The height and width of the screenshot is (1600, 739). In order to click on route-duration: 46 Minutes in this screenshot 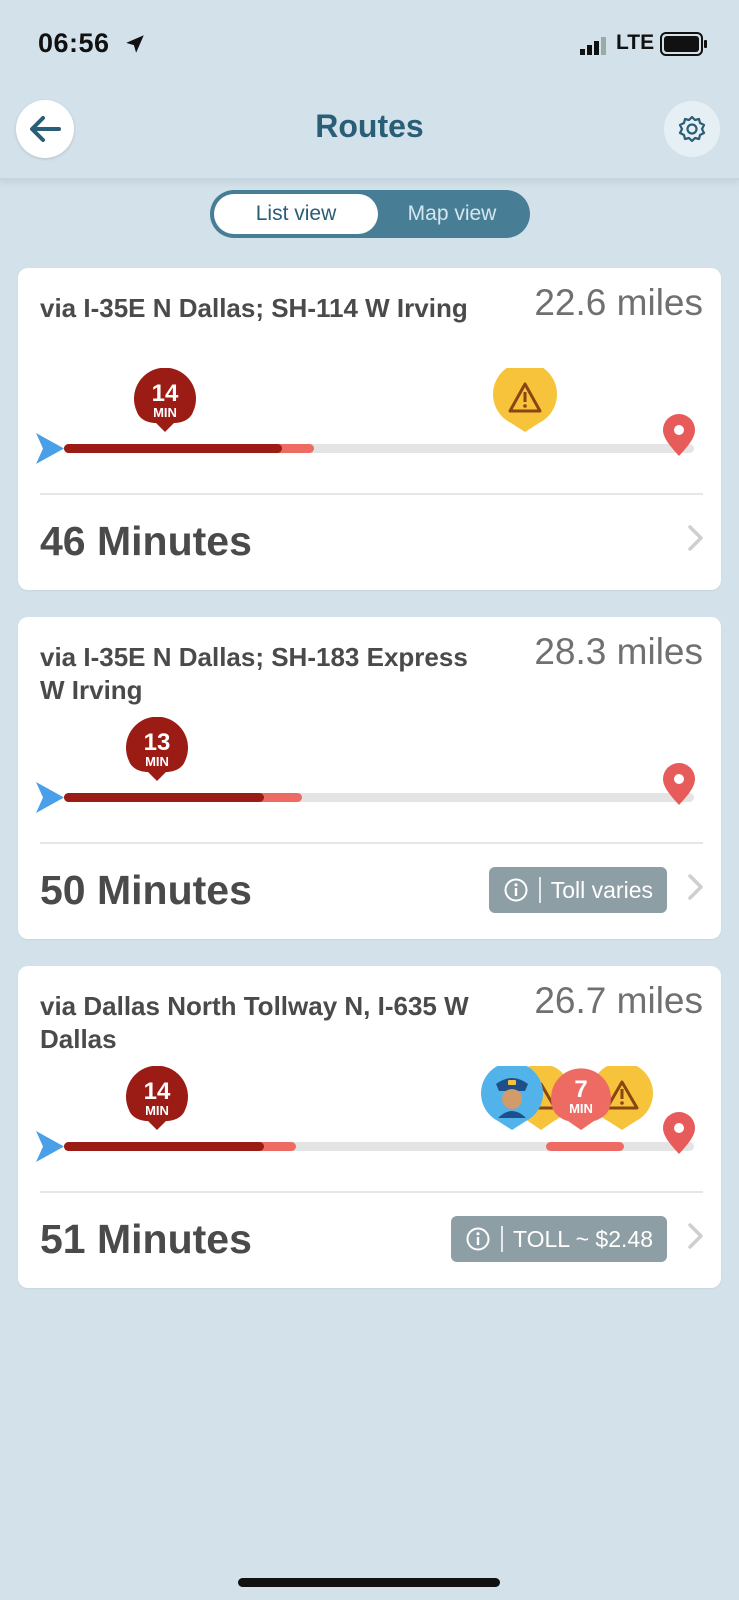, I will do `click(146, 541)`.